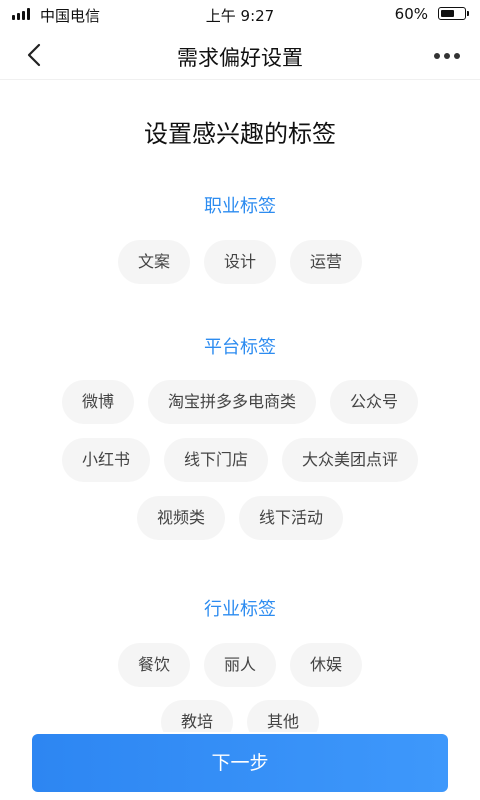 This screenshot has height=800, width=480. I want to click on tag-video: 视频类, so click(180, 518).